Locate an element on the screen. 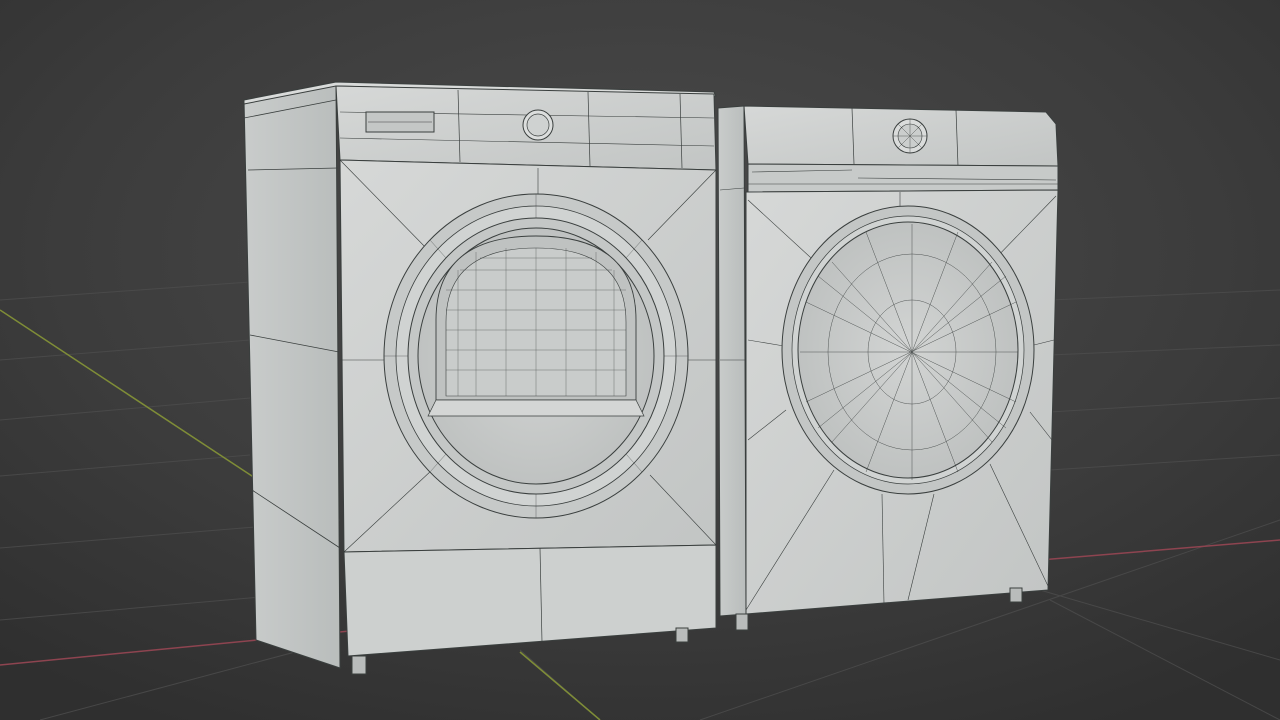  washer-foot-right is located at coordinates (1016, 595).